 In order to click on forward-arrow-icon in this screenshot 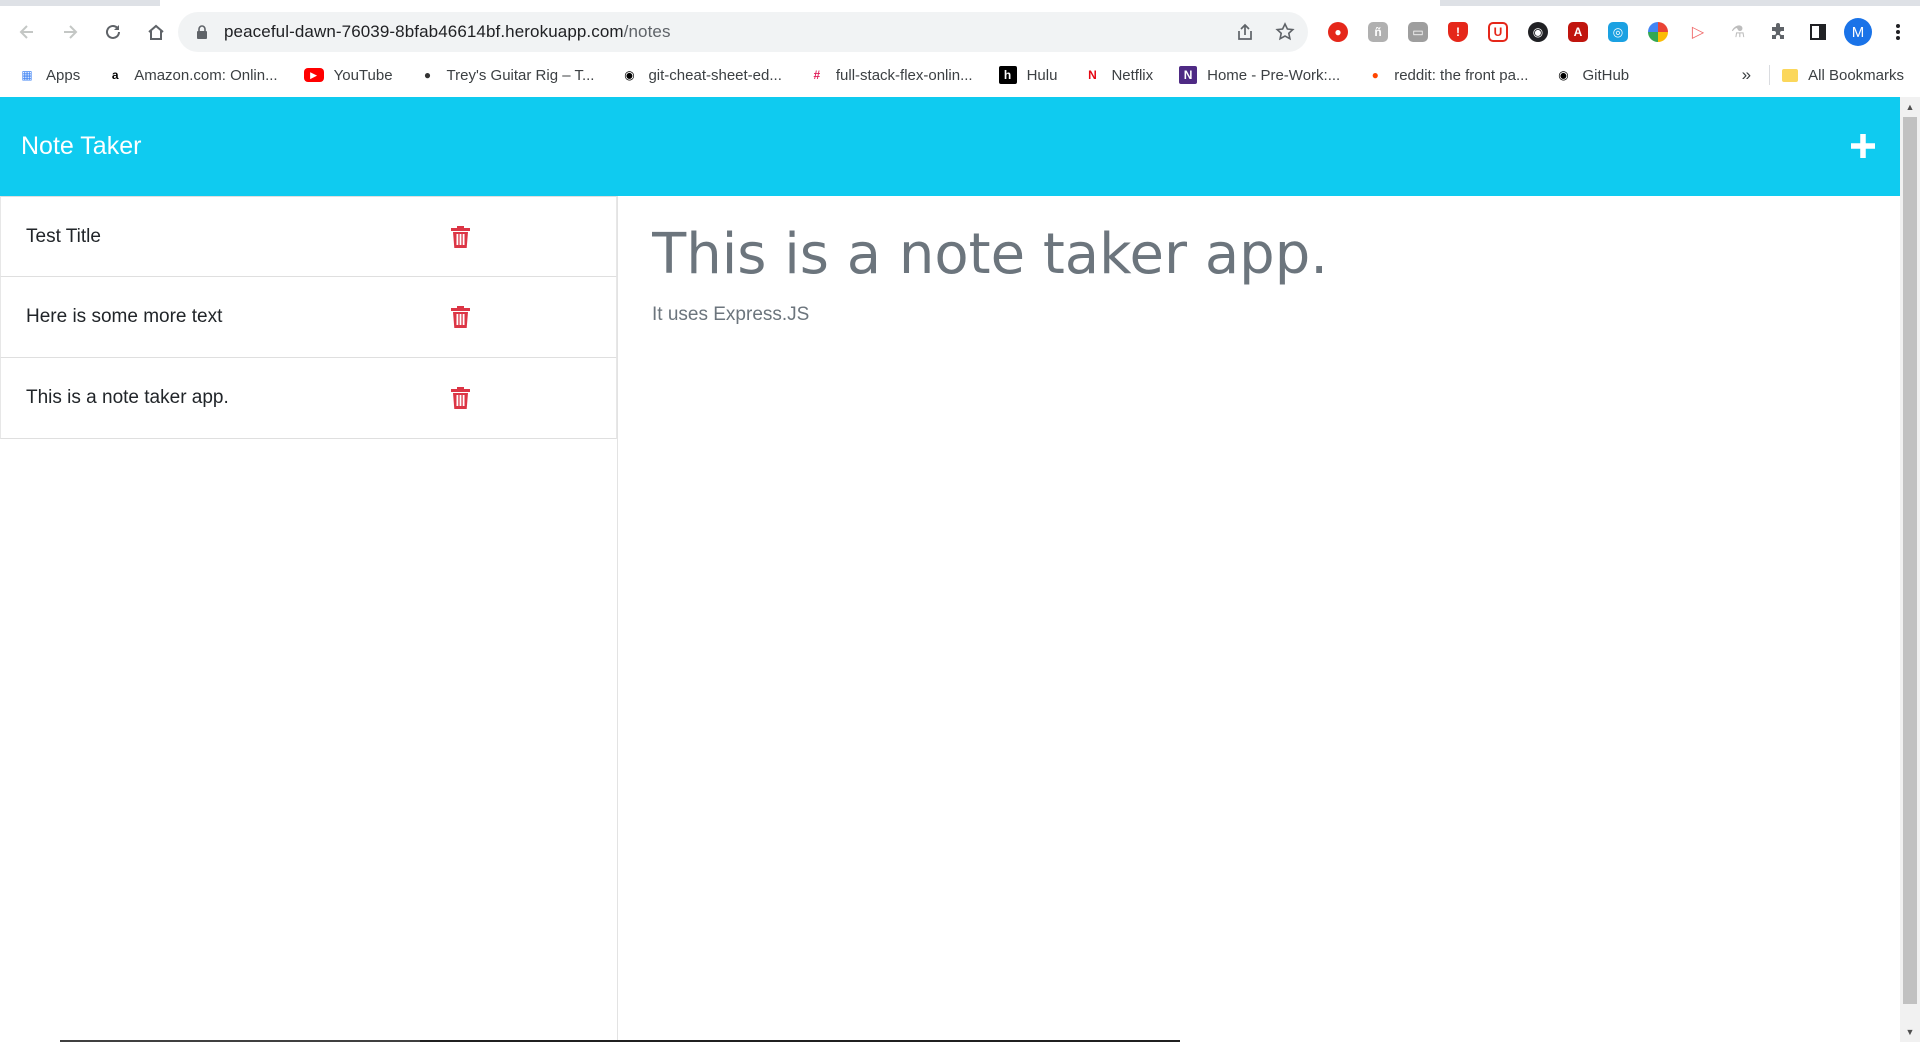, I will do `click(71, 32)`.